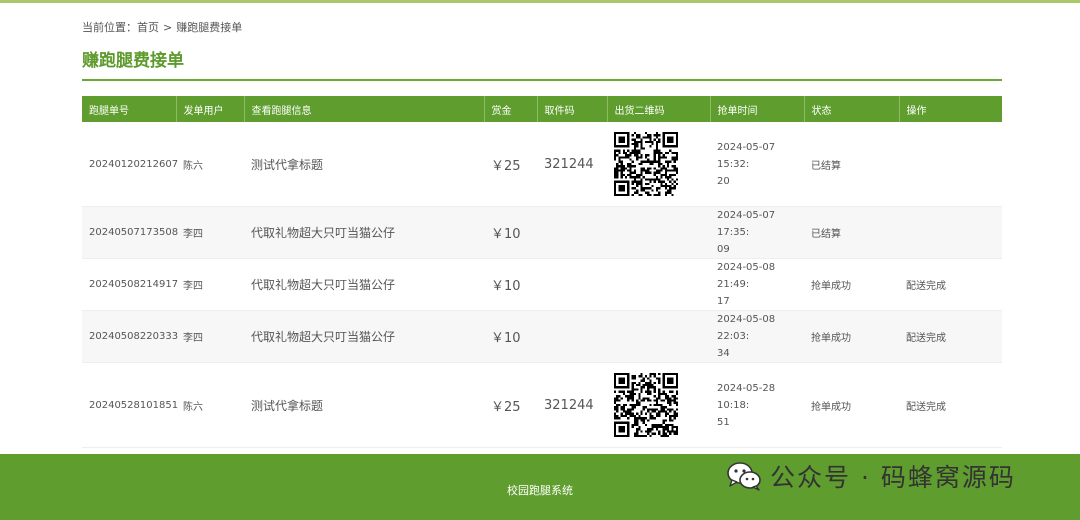  Describe the element at coordinates (130, 232) in the screenshot. I see `order-id: 20240507173508` at that location.